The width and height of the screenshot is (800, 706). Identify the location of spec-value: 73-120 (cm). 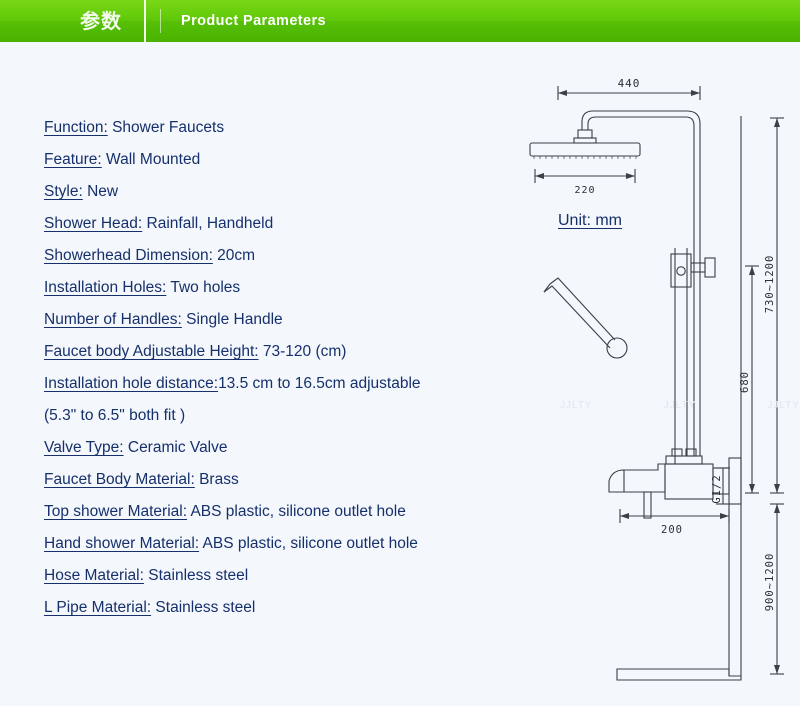
(302, 351).